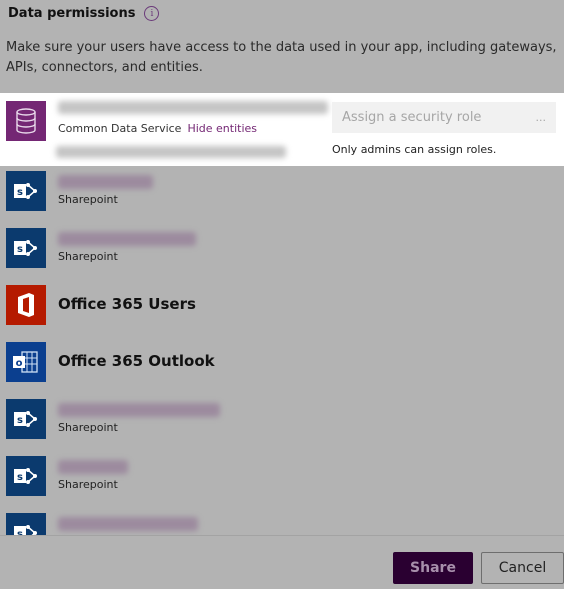  I want to click on share-button: Share, so click(433, 568).